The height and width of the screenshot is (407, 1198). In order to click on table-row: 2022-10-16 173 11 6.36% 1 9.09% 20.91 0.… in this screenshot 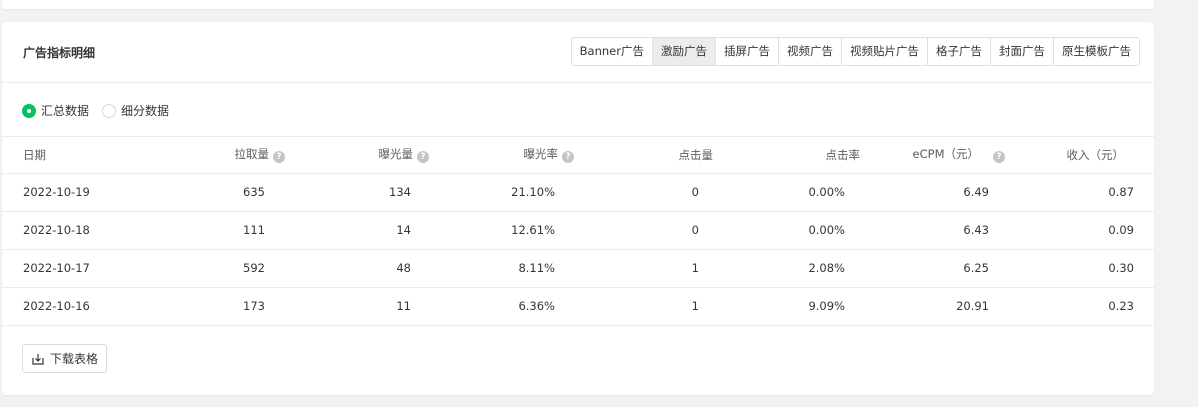, I will do `click(578, 306)`.